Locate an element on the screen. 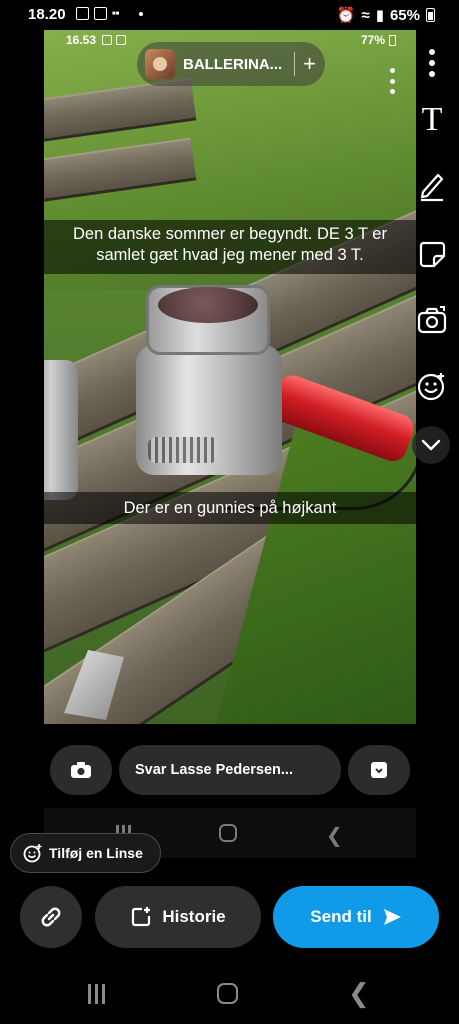 The image size is (459, 1024). draw-tool-icon is located at coordinates (432, 186).